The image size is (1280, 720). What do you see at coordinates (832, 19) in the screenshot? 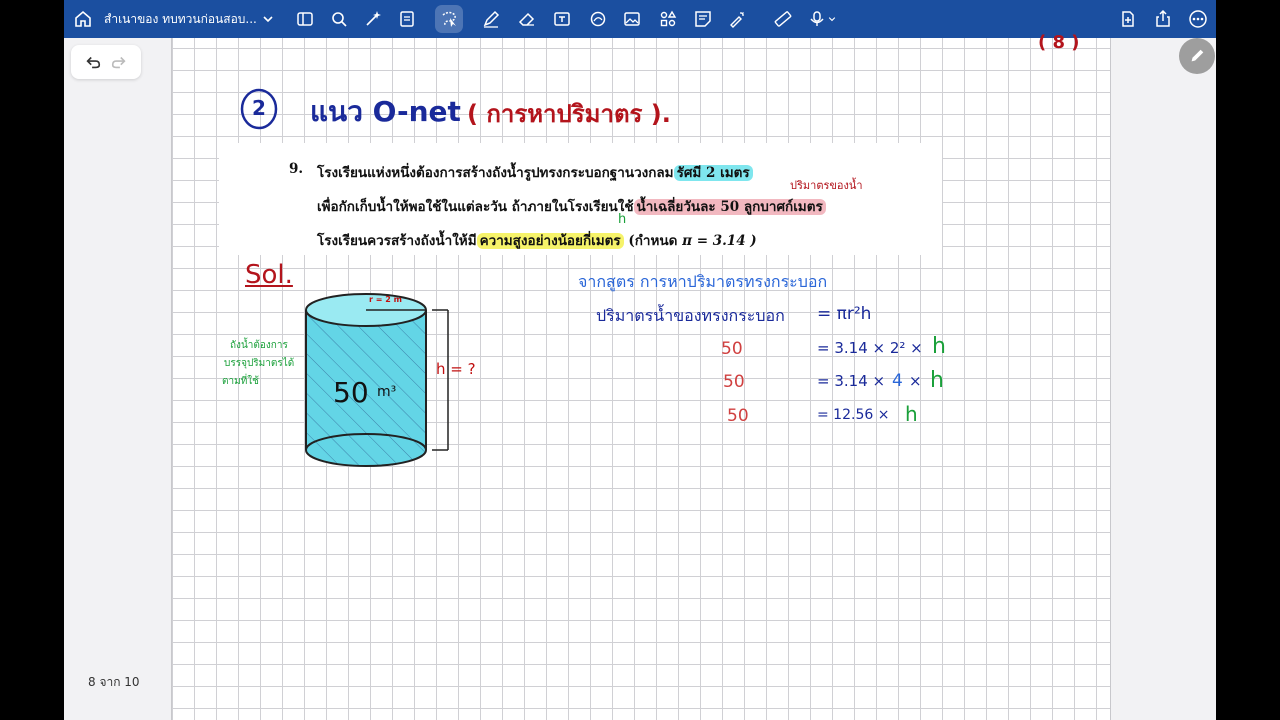
I see `mic-chevron-icon` at bounding box center [832, 19].